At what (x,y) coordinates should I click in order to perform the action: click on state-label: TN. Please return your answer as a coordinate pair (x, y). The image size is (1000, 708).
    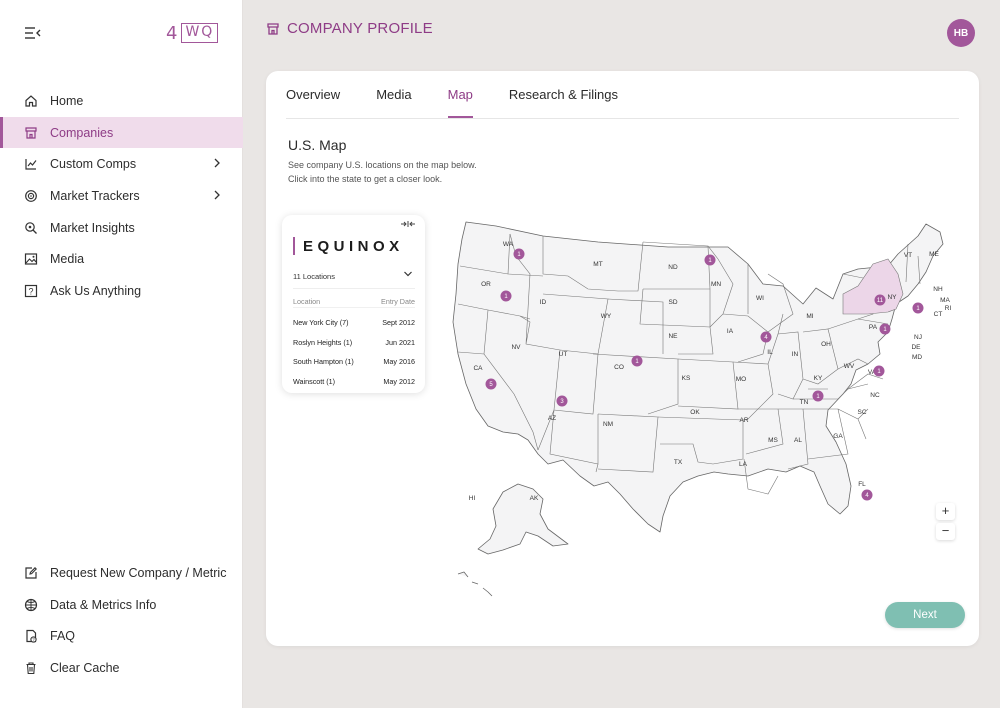
    Looking at the image, I should click on (804, 402).